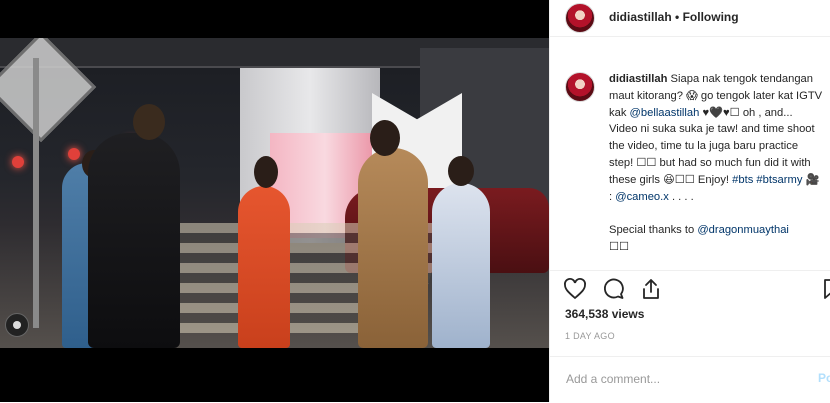 This screenshot has width=830, height=403. I want to click on action-bar, so click(690, 288).